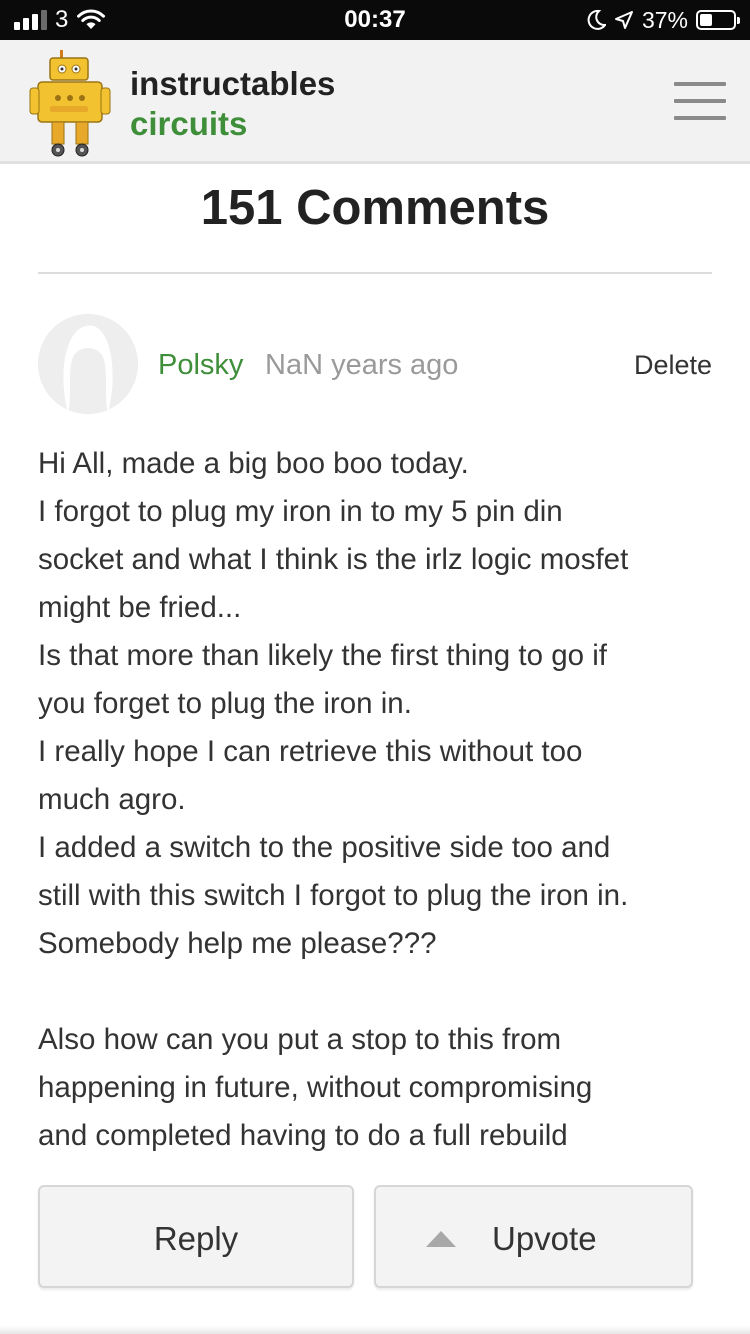 Image resolution: width=750 pixels, height=1334 pixels. I want to click on upvote-button: Upvote, so click(533, 1236).